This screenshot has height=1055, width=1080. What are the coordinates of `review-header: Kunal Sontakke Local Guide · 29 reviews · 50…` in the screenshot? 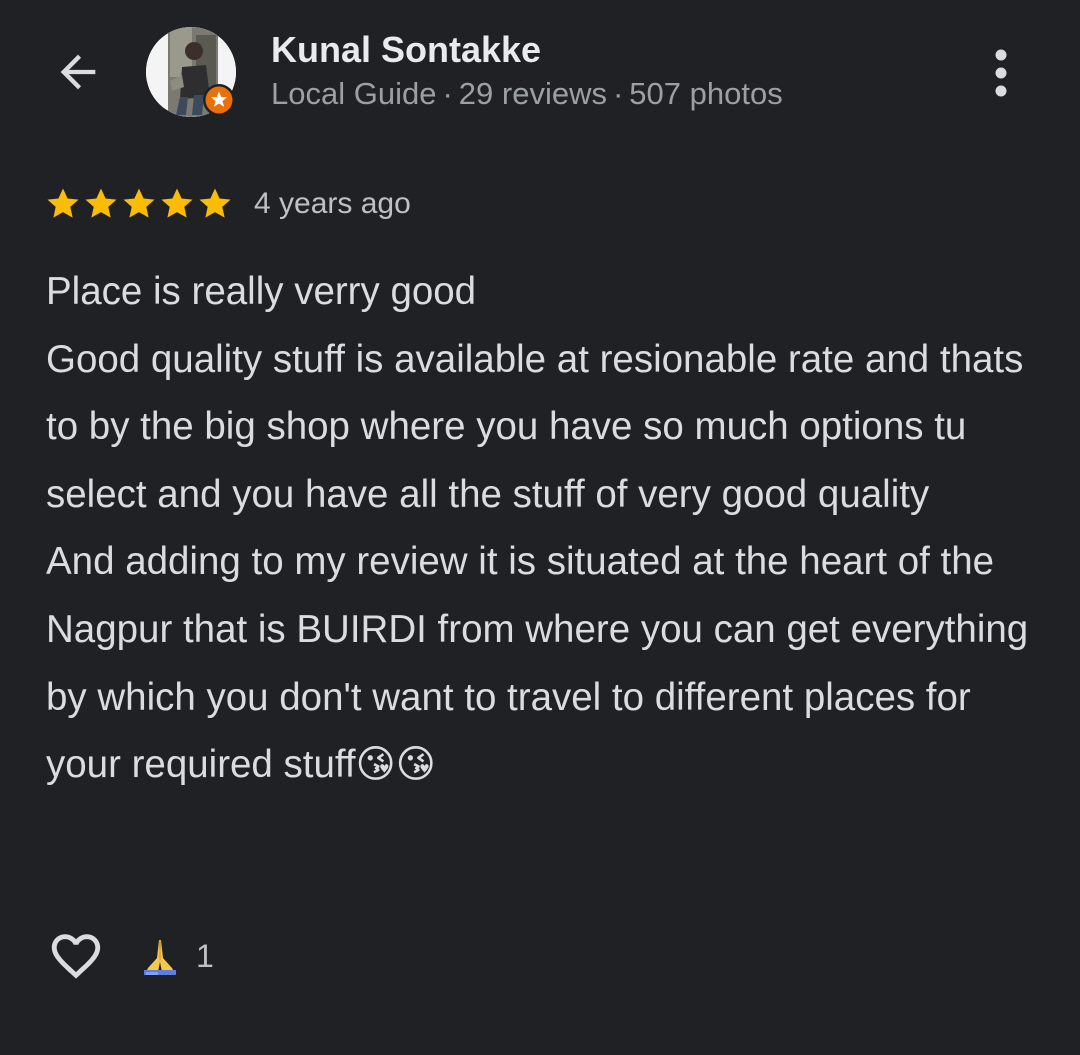 It's located at (540, 75).